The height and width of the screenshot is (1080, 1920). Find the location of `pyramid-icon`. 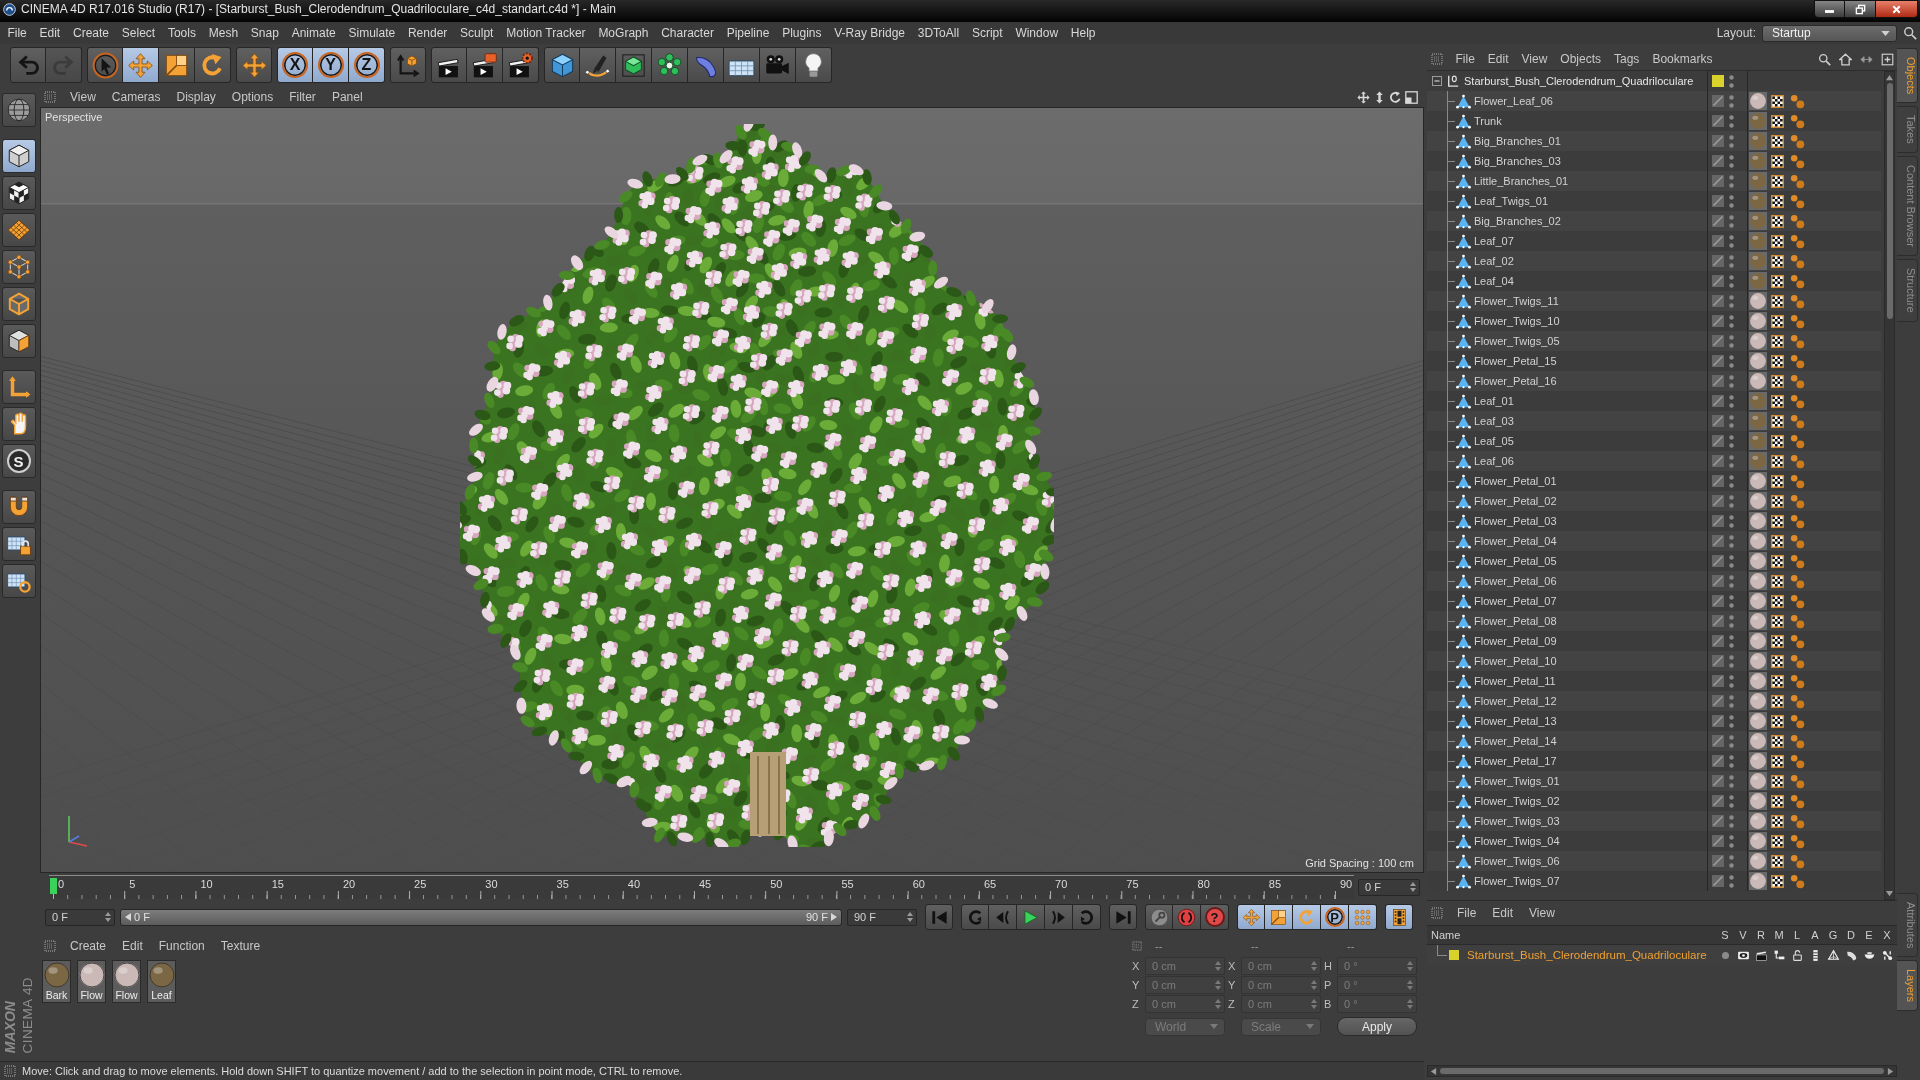

pyramid-icon is located at coordinates (1833, 955).